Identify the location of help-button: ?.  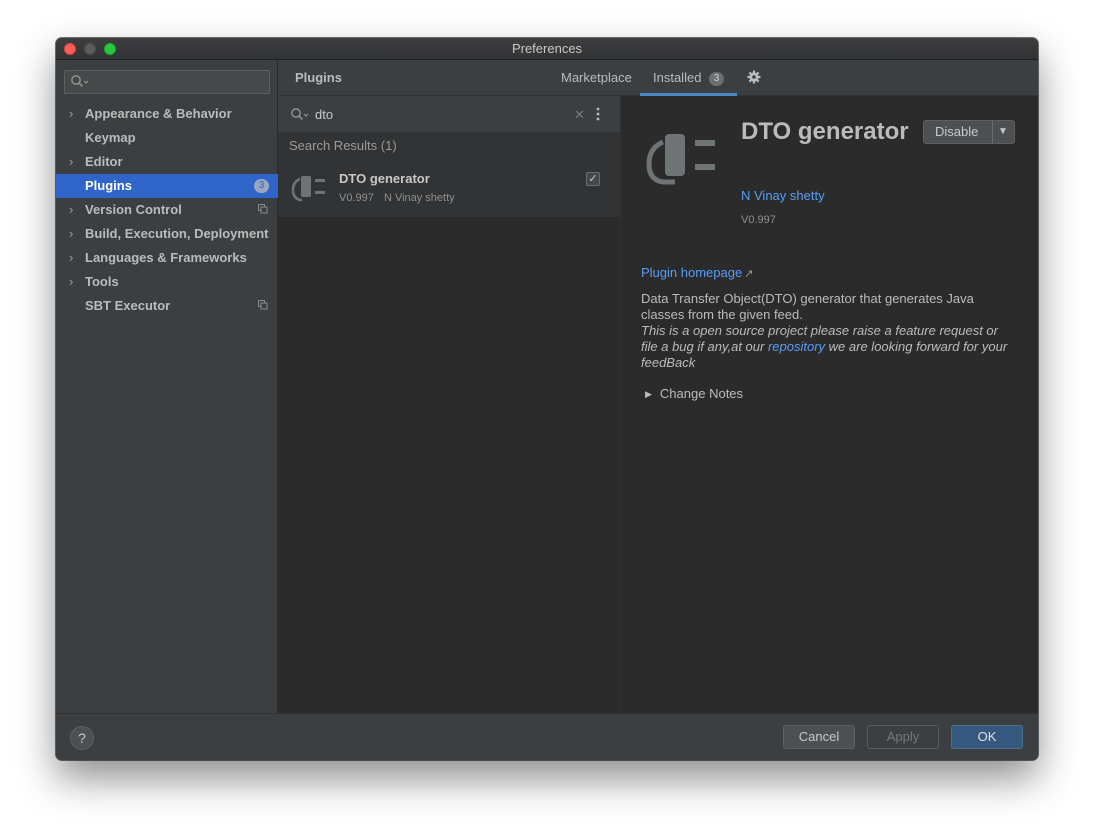
(82, 738).